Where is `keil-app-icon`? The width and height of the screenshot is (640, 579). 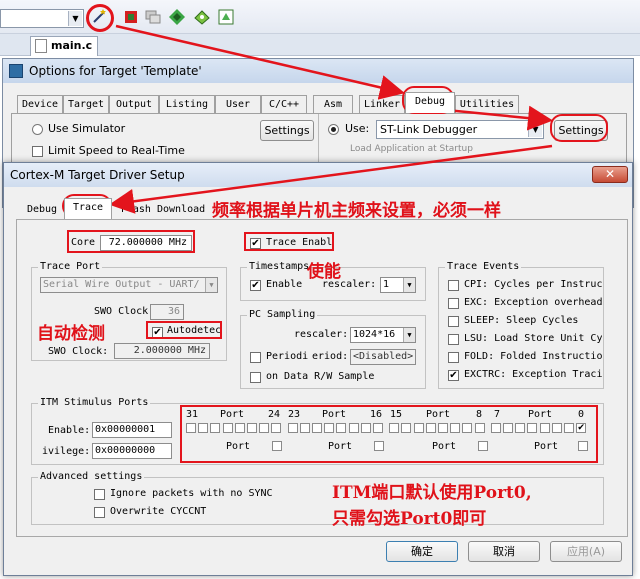
keil-app-icon is located at coordinates (16, 71).